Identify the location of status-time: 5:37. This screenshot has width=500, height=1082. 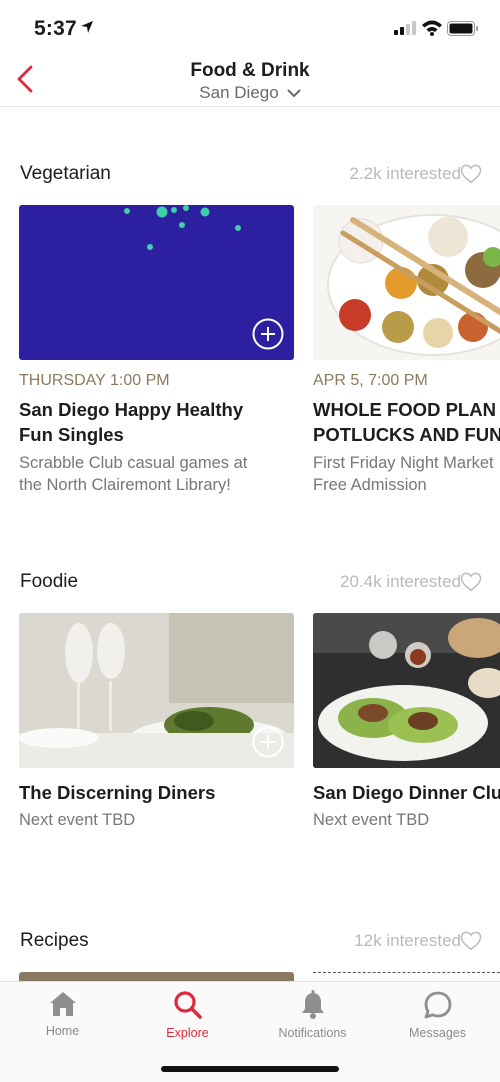
(55, 28).